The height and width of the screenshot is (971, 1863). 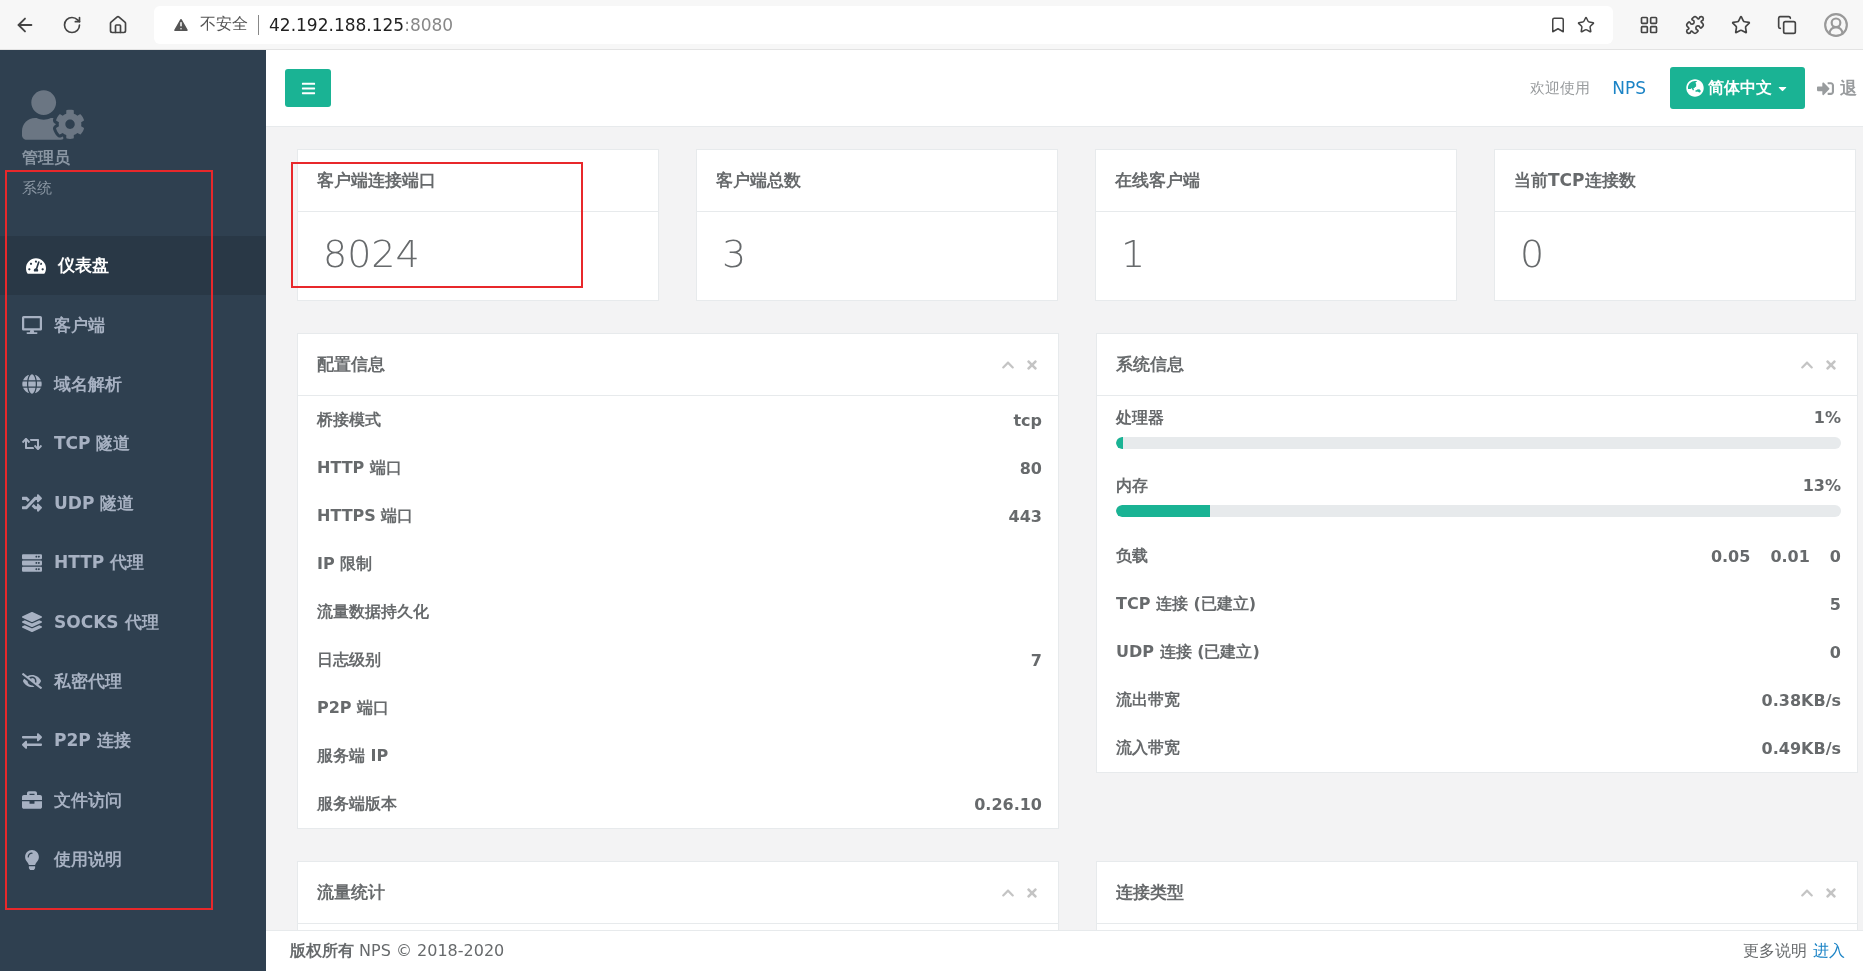 I want to click on row-label: 日志级别, so click(x=349, y=660).